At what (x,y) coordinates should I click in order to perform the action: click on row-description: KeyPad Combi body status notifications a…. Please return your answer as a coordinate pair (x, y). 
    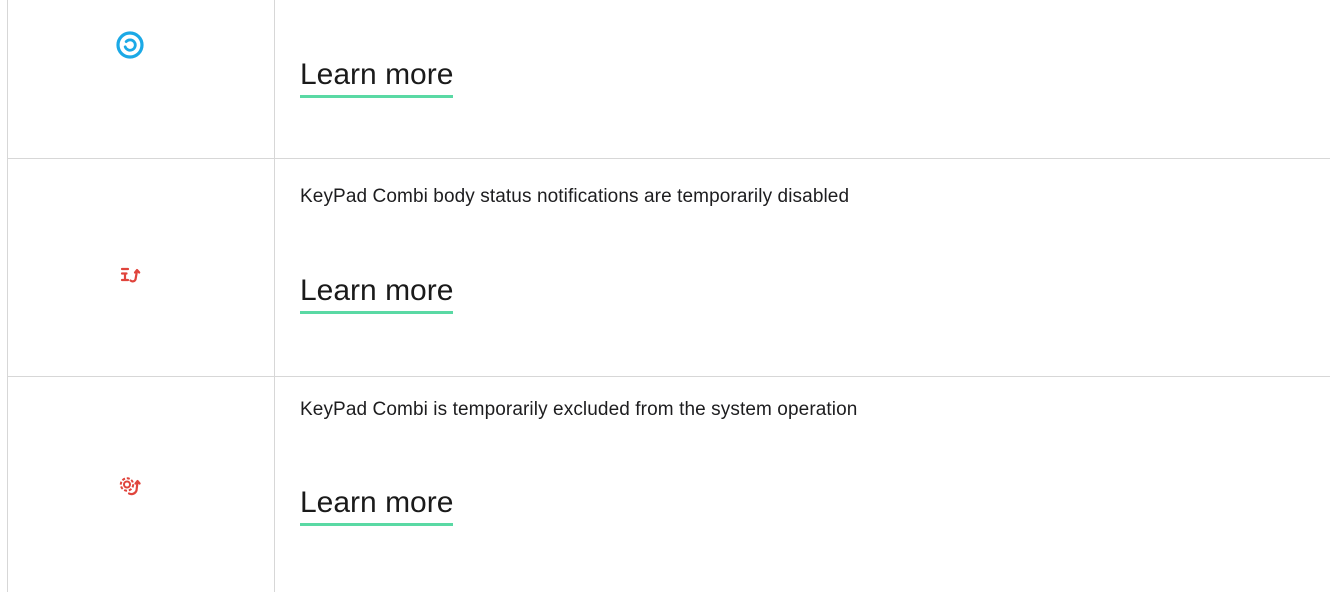
    Looking at the image, I should click on (575, 196).